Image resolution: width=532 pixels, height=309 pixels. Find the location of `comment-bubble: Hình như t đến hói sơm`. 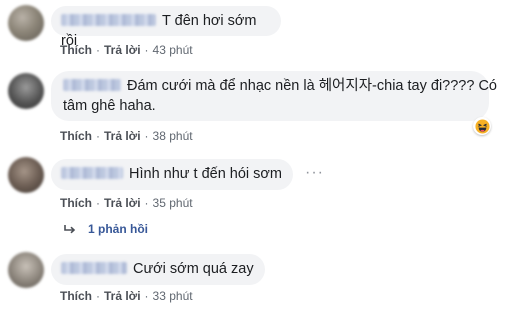

comment-bubble: Hình như t đến hói sơm is located at coordinates (172, 174).